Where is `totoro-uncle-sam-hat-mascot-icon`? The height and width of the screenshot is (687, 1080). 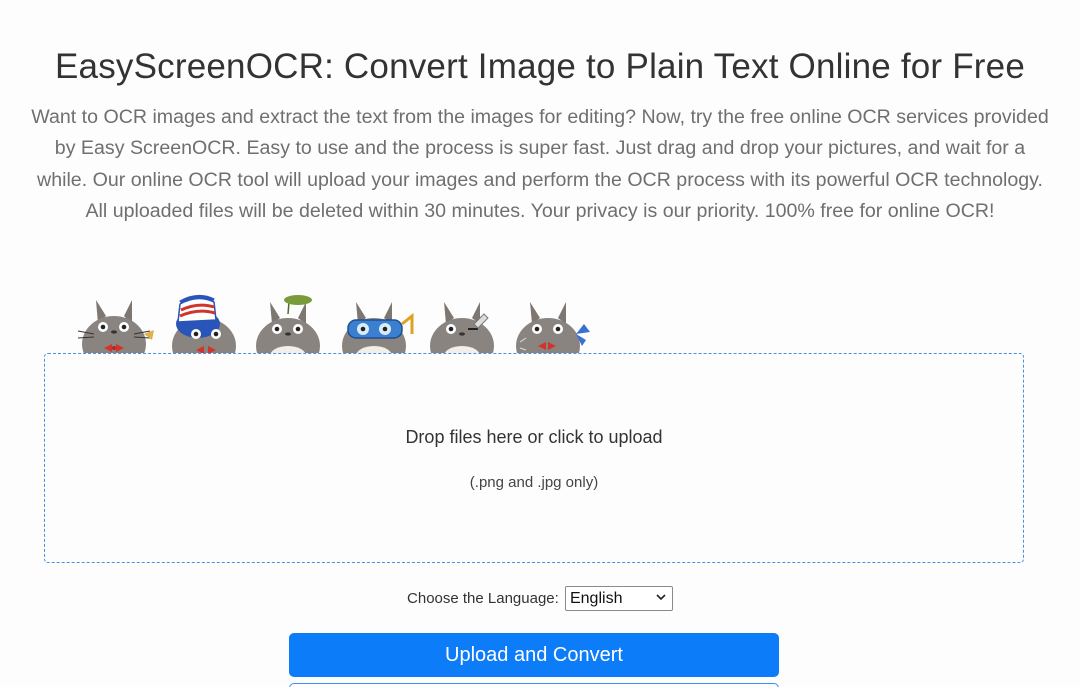 totoro-uncle-sam-hat-mascot-icon is located at coordinates (204, 324).